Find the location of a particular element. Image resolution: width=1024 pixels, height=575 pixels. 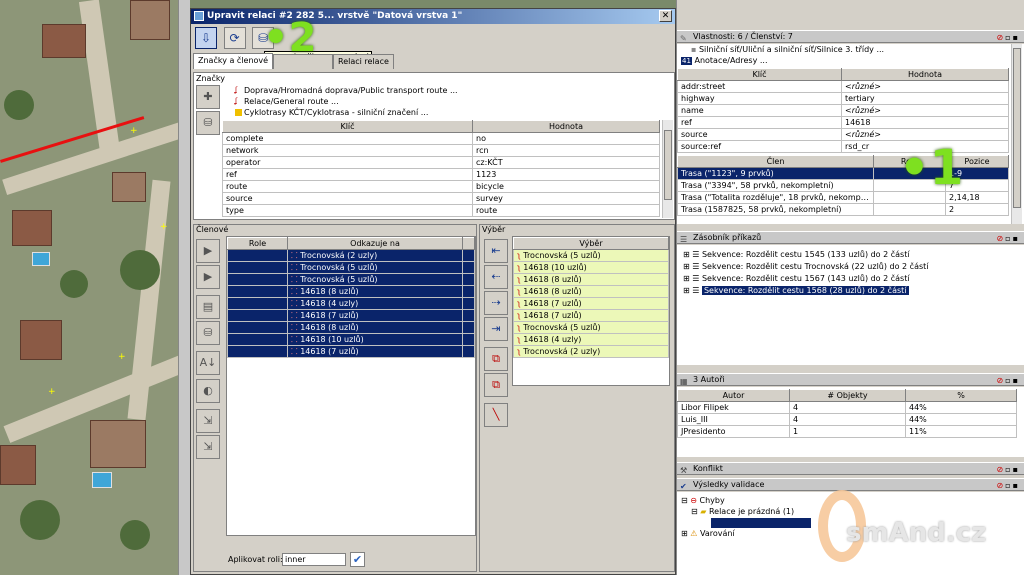

table-row: complete no is located at coordinates (441, 138).